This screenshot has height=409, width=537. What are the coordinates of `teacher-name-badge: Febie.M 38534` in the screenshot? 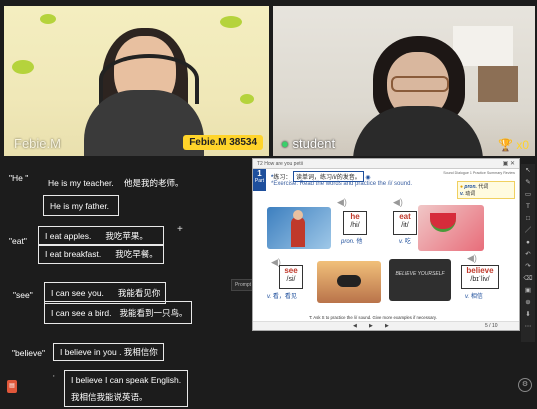 It's located at (223, 142).